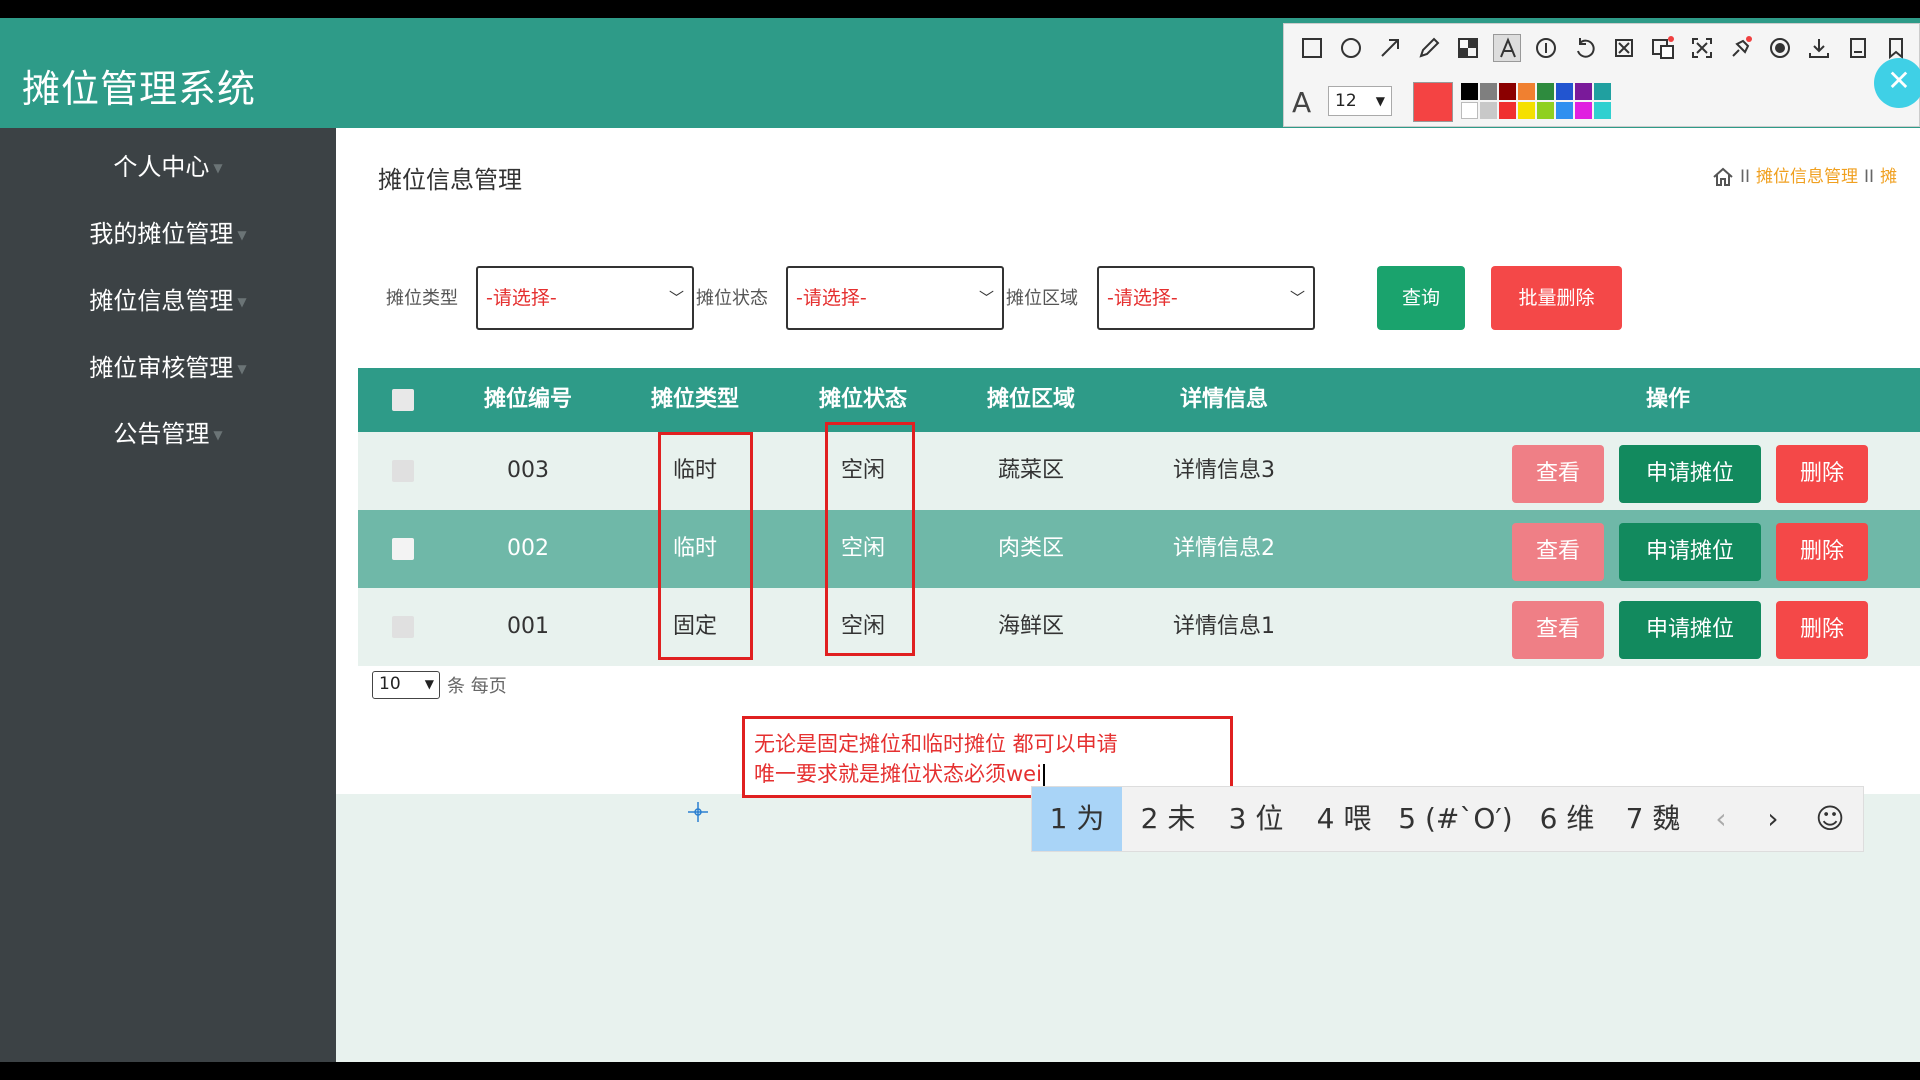 The height and width of the screenshot is (1080, 1920). What do you see at coordinates (1567, 819) in the screenshot?
I see `ime-candidate: 6 维` at bounding box center [1567, 819].